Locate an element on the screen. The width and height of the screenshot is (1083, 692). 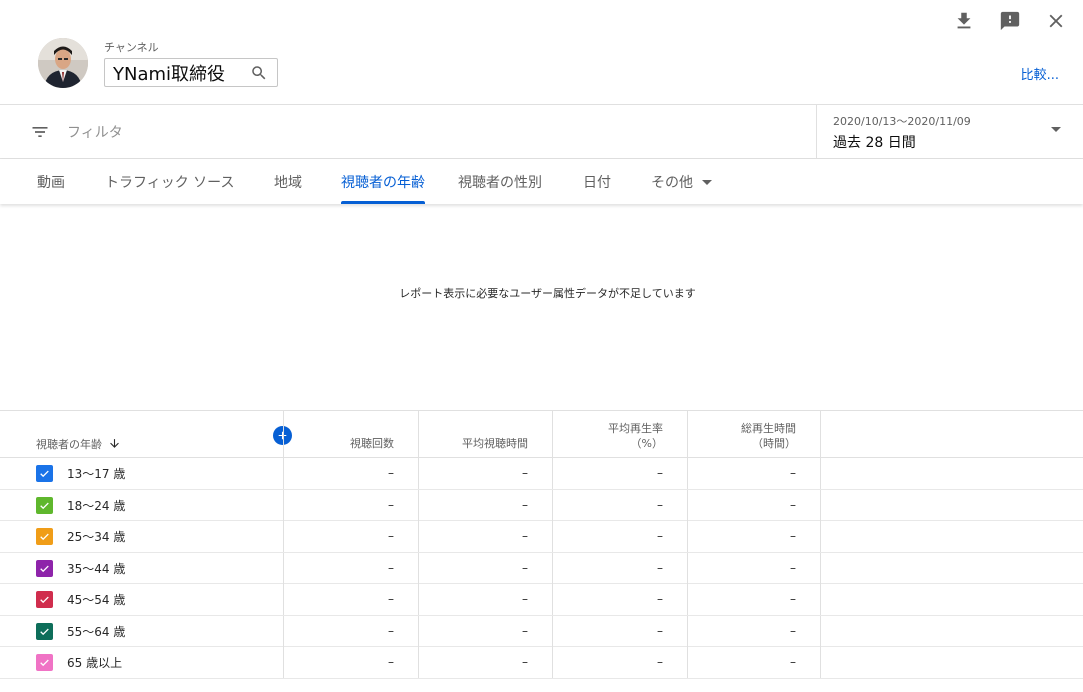
row-label: 13〜17 歳 is located at coordinates (96, 474).